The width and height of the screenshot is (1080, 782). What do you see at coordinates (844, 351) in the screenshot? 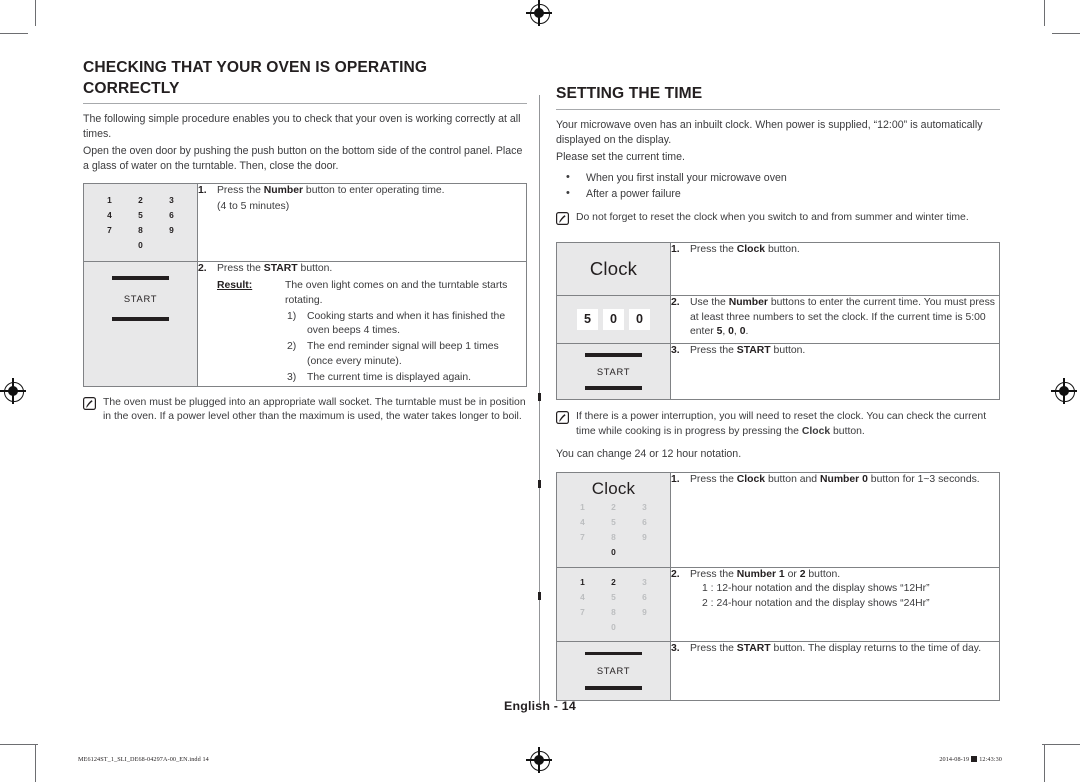
I see `clock-step-3-body: Press the START button.` at bounding box center [844, 351].